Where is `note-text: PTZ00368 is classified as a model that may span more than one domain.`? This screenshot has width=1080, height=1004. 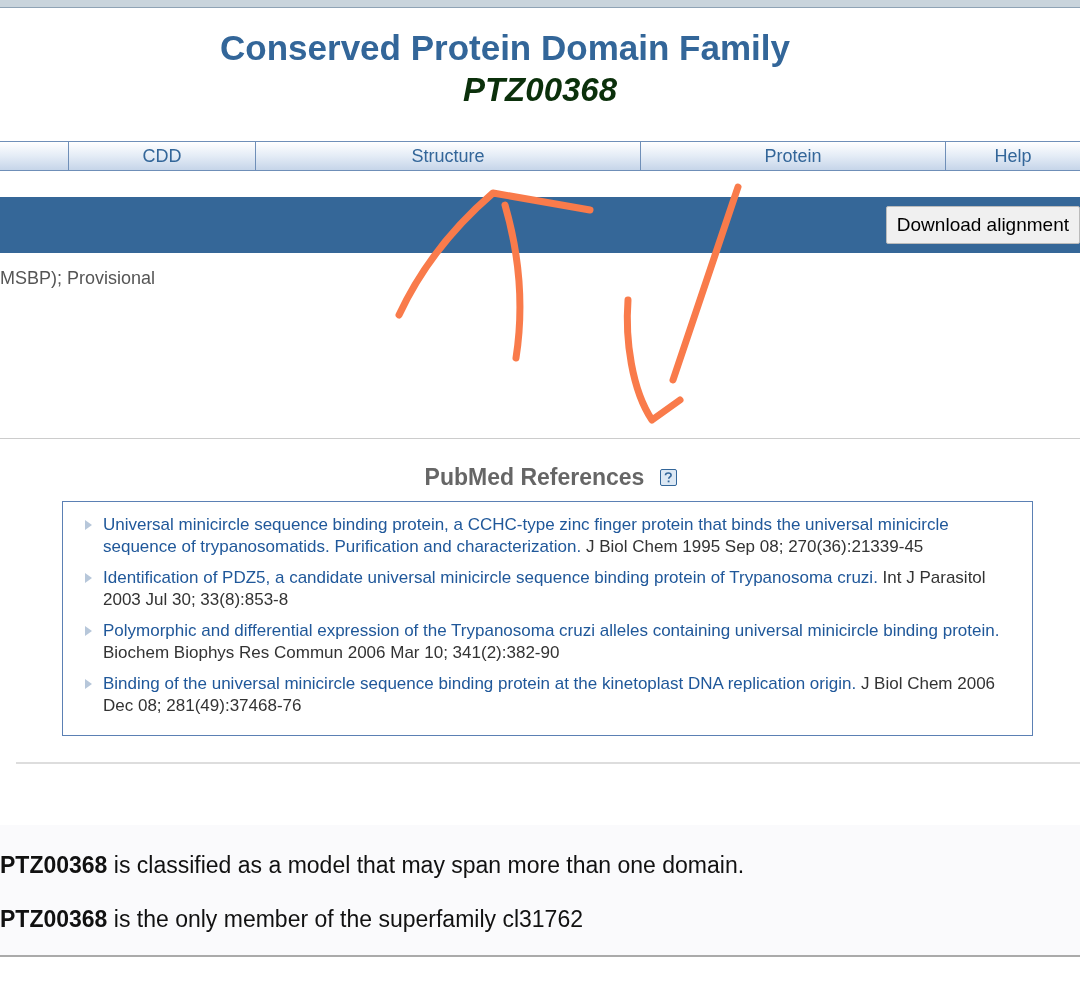 note-text: PTZ00368 is classified as a model that may span more than one domain. is located at coordinates (373, 865).